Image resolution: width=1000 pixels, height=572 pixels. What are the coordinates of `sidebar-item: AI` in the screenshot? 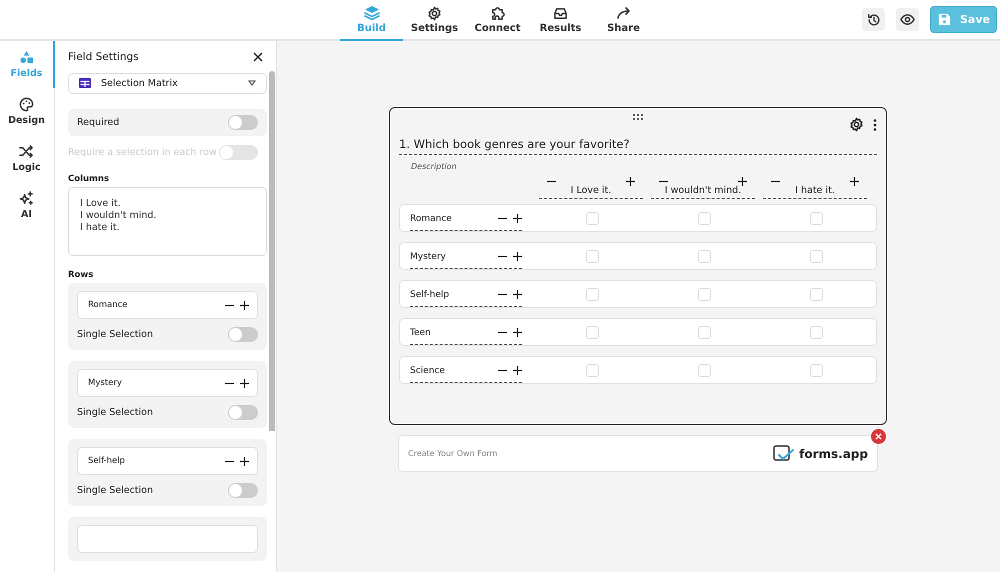 It's located at (27, 205).